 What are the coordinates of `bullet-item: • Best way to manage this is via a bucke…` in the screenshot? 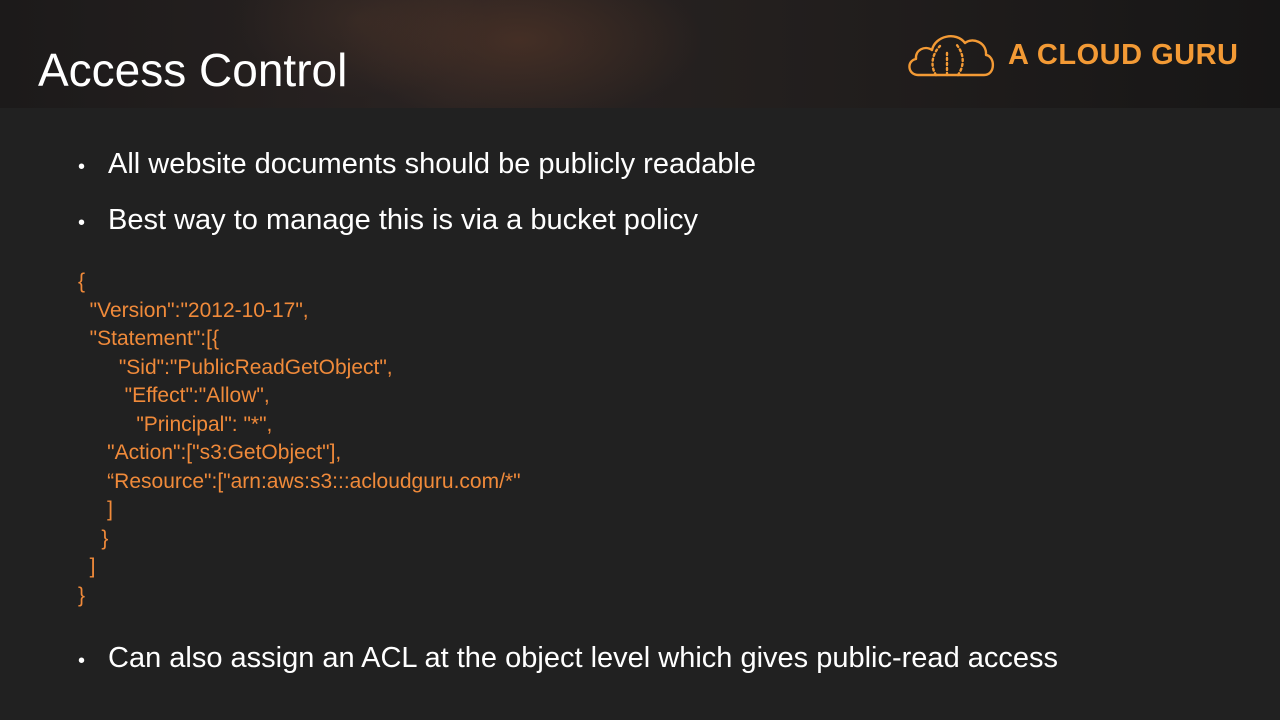 It's located at (388, 221).